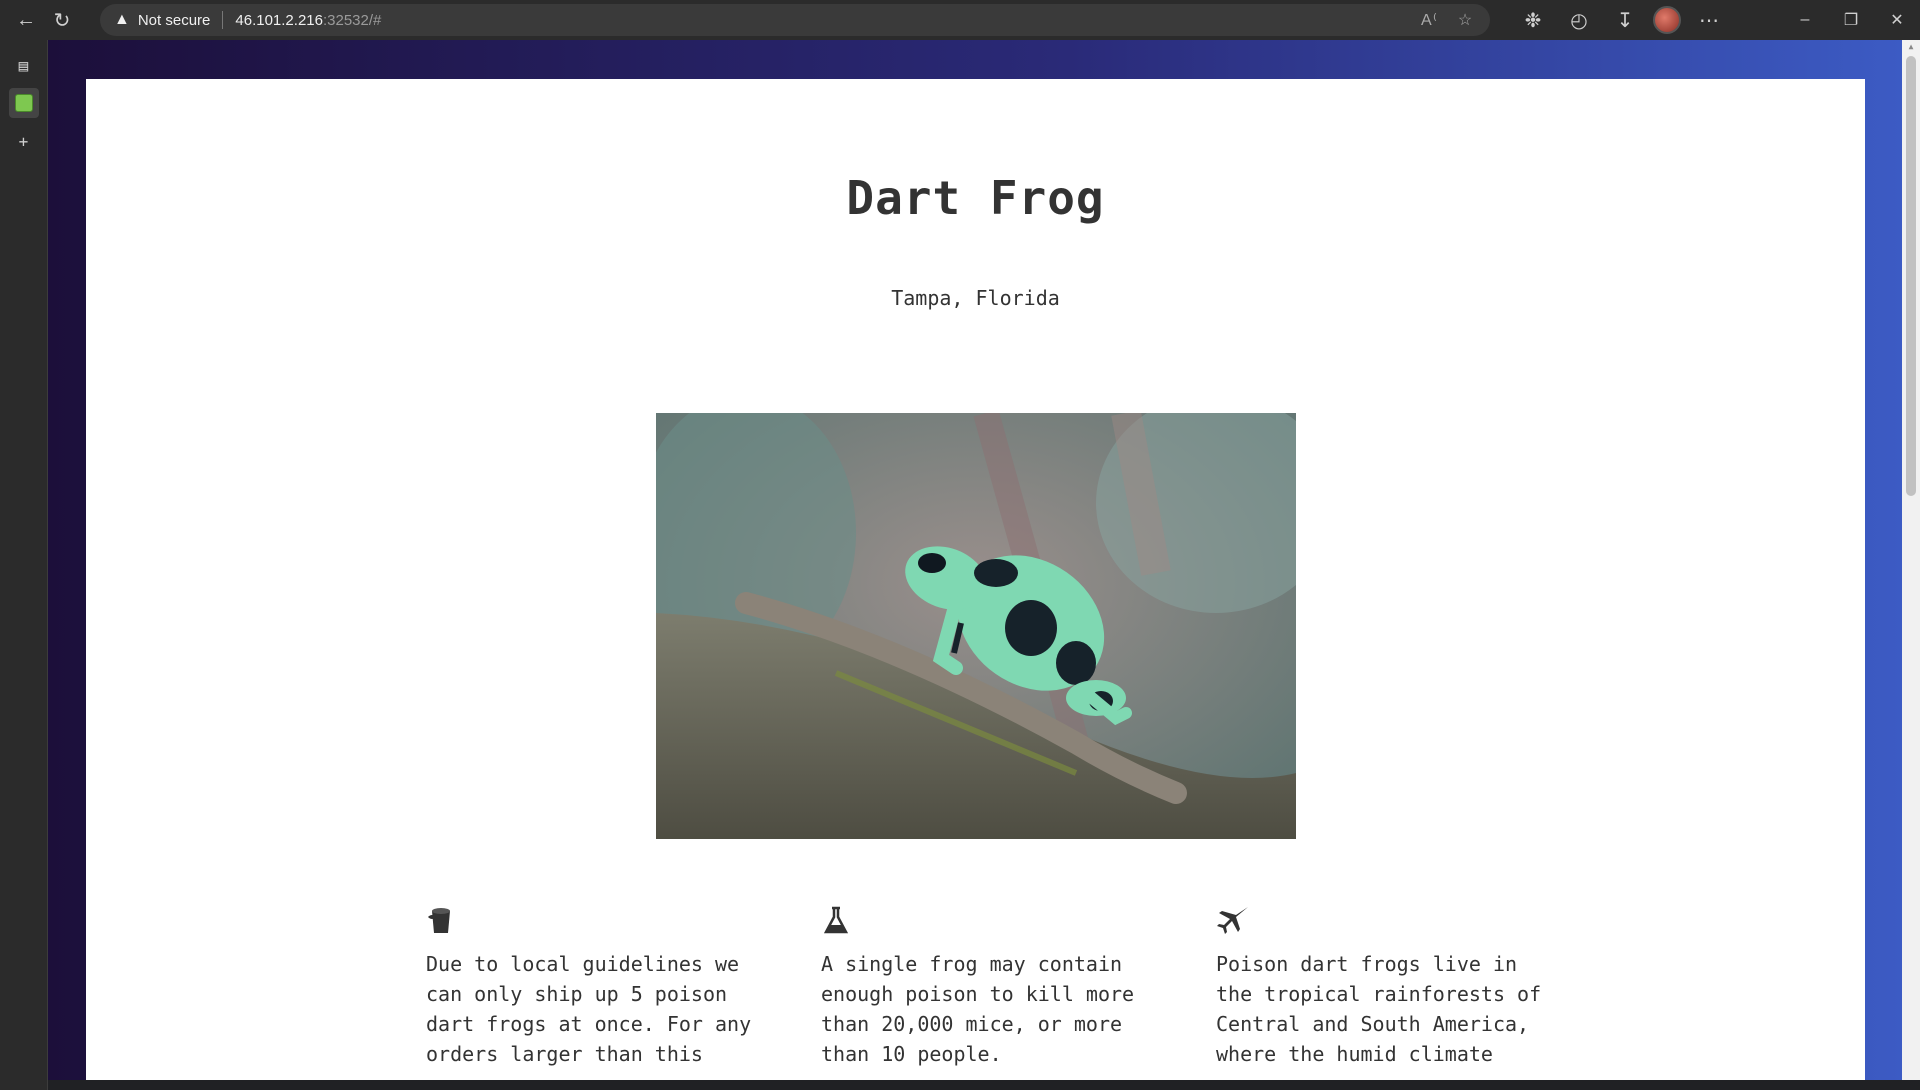 This screenshot has height=1090, width=1920. I want to click on tab-current, so click(23, 103).